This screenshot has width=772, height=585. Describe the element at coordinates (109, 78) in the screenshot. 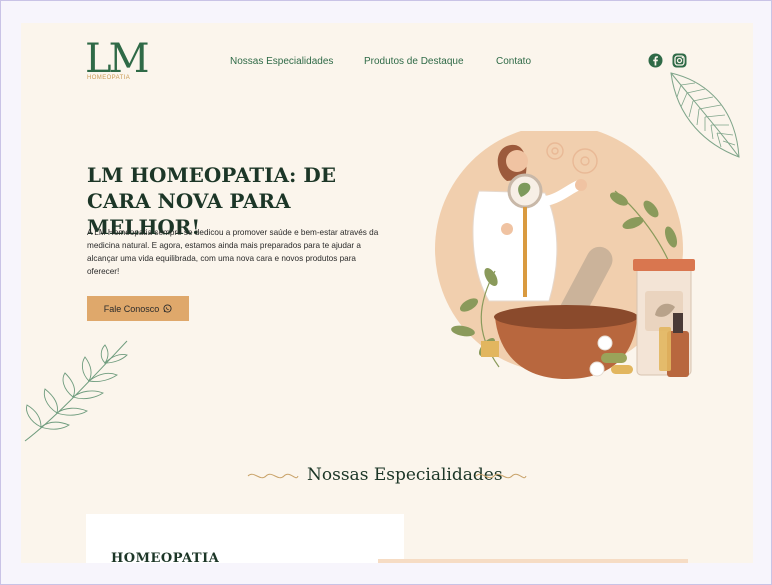

I see `logo-subtitle: HOMEOPATIA` at that location.